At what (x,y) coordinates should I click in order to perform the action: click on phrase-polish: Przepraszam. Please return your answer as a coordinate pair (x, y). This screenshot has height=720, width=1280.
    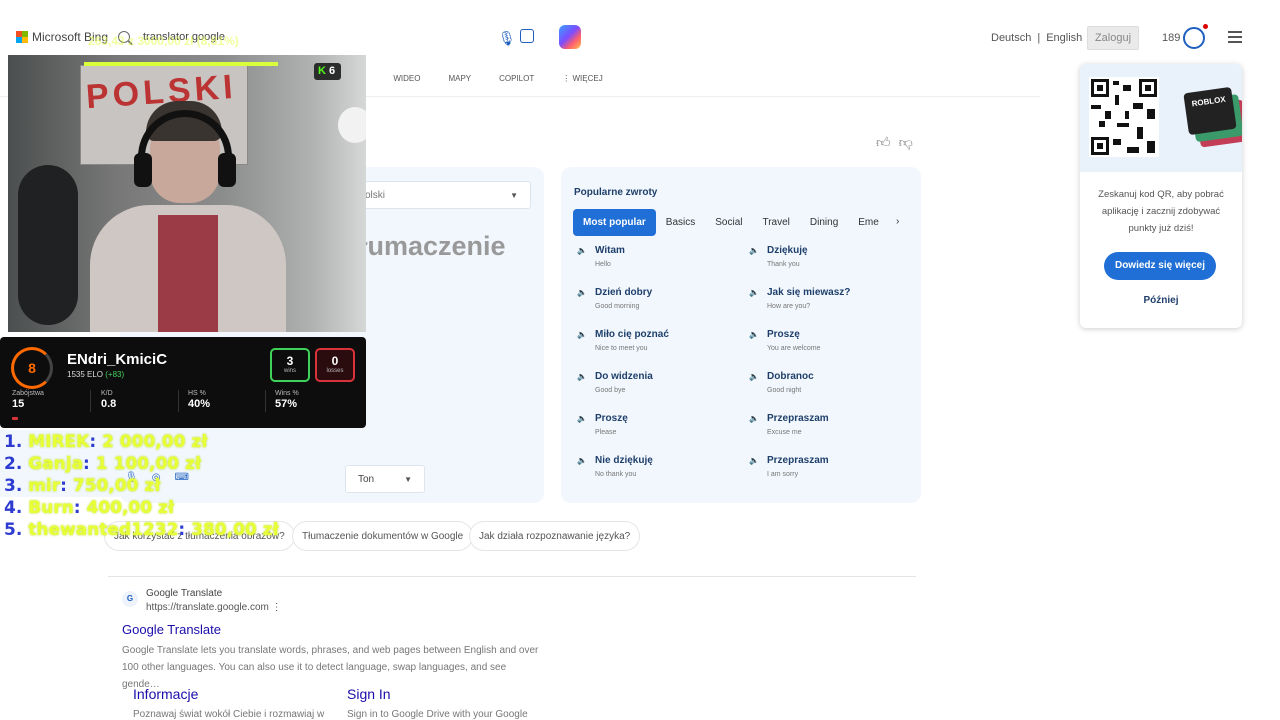
    Looking at the image, I should click on (798, 460).